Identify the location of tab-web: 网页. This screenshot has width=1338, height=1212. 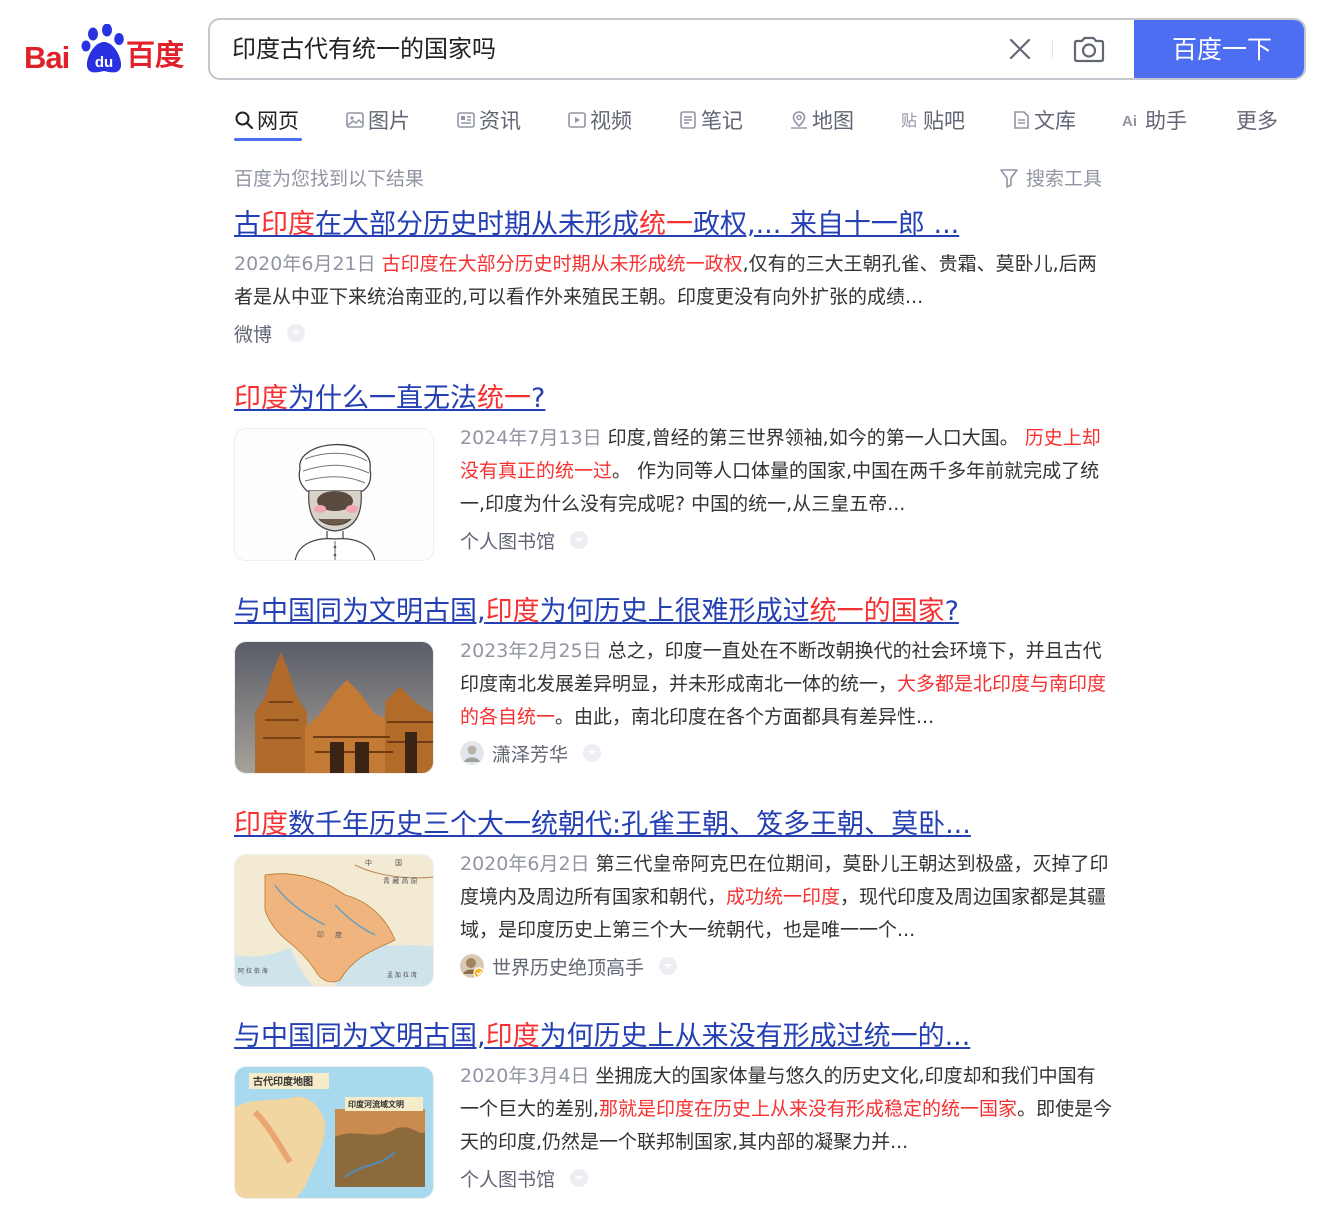
(266, 120).